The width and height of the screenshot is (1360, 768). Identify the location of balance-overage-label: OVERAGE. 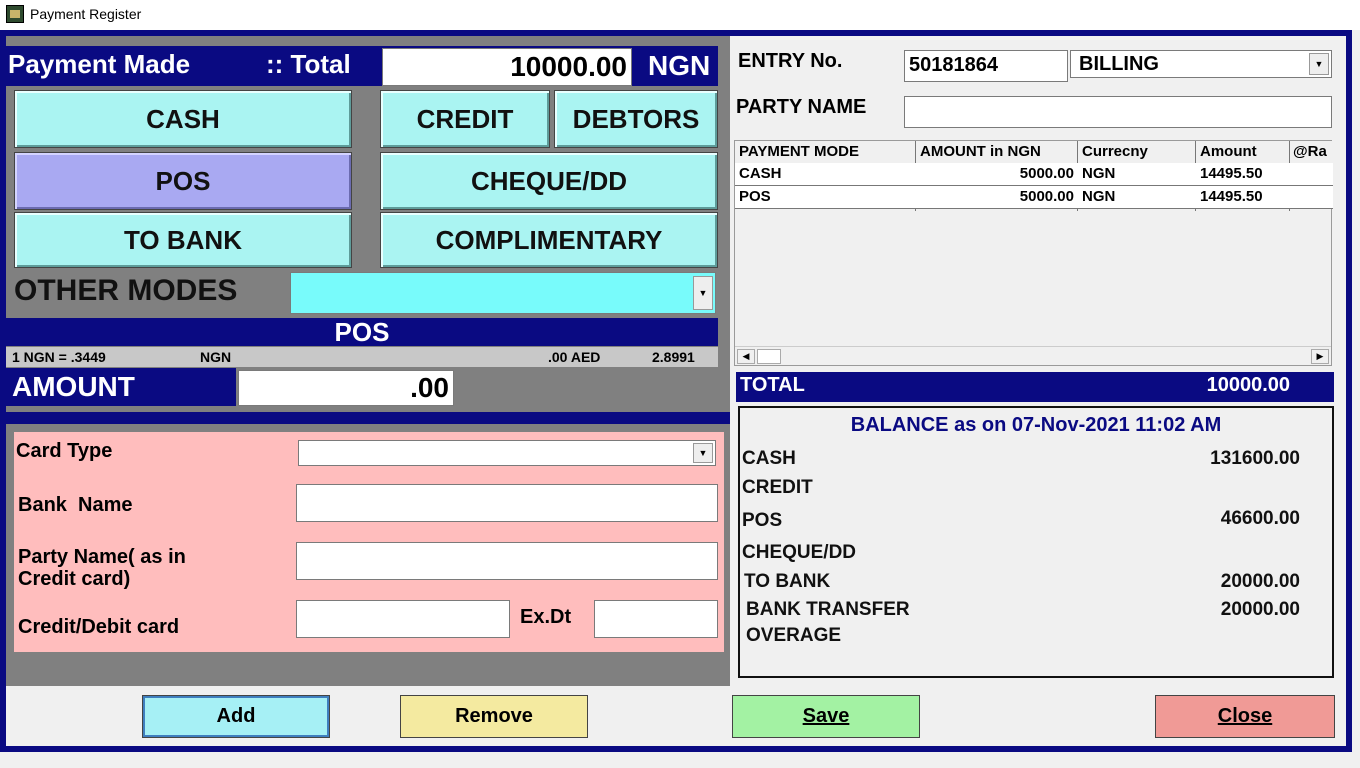
(794, 635).